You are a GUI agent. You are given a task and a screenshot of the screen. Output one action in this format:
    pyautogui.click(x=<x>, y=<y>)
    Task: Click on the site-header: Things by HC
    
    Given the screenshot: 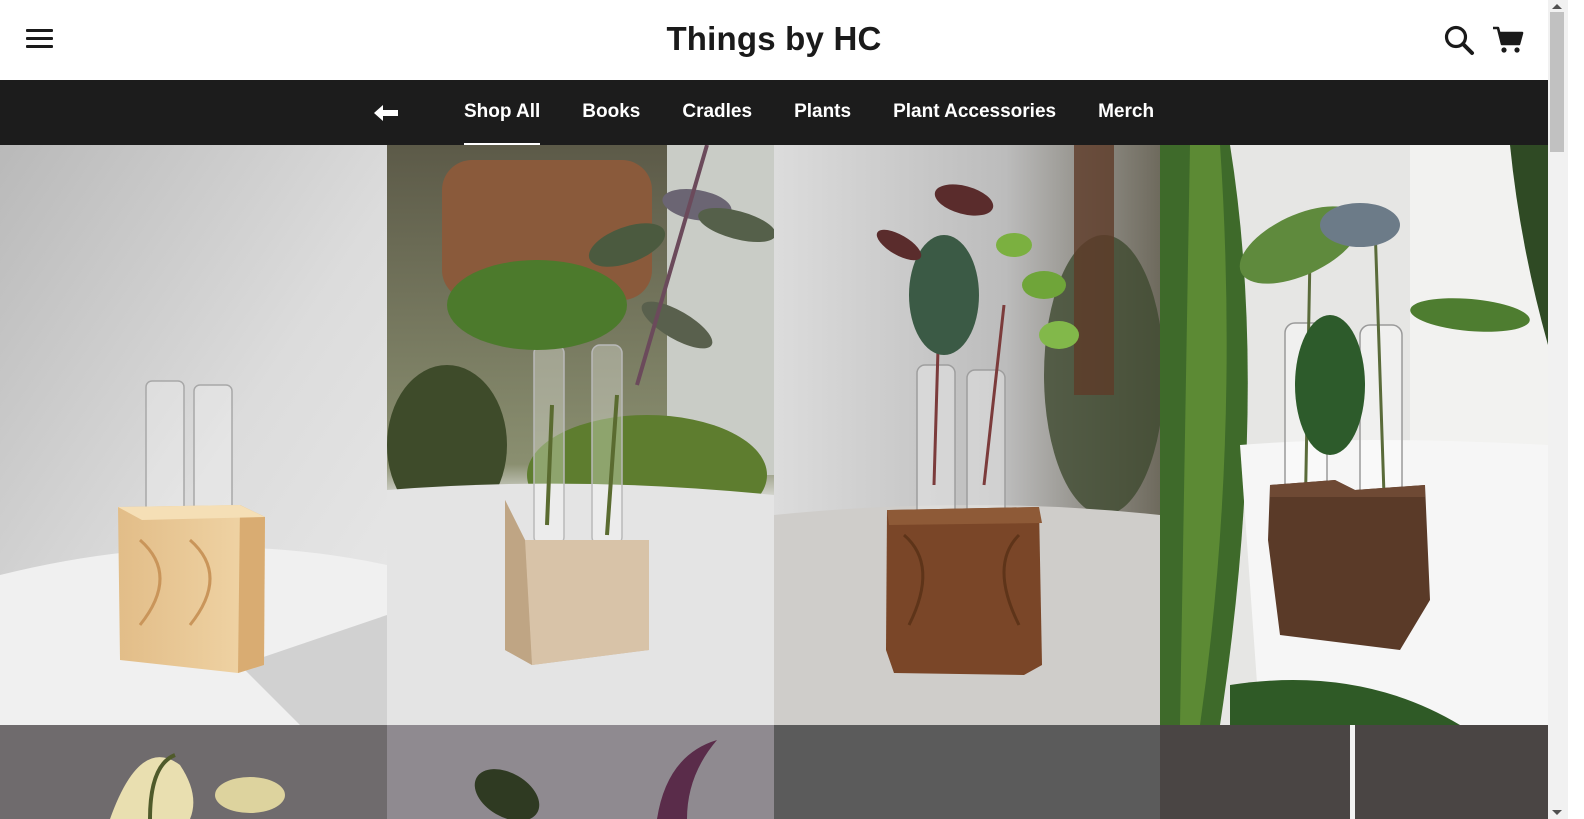 What is the action you would take?
    pyautogui.click(x=784, y=40)
    